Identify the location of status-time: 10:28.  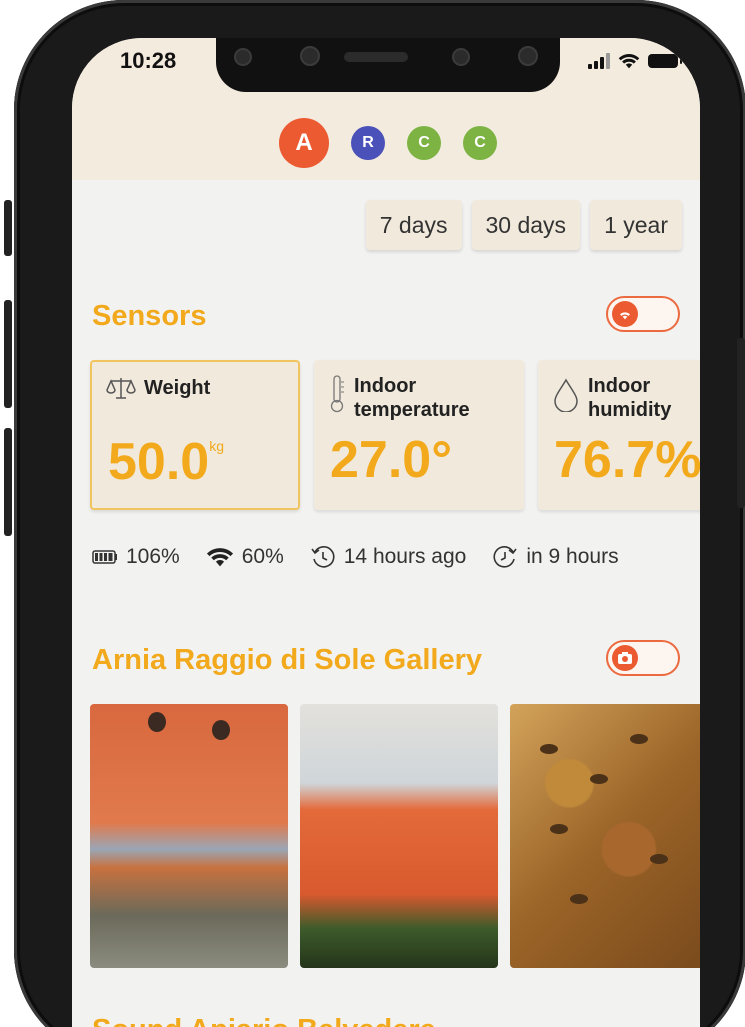
(148, 60).